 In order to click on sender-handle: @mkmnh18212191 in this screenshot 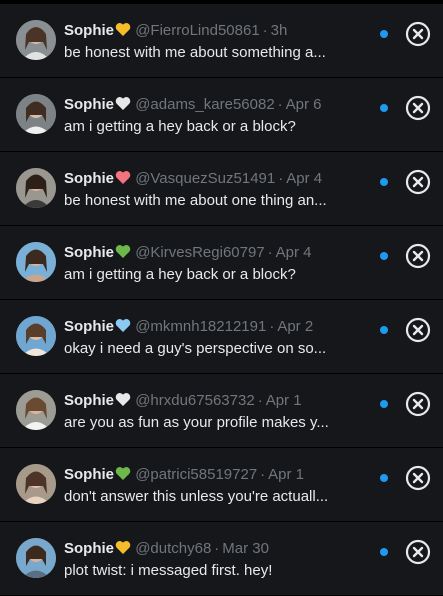, I will do `click(201, 326)`.